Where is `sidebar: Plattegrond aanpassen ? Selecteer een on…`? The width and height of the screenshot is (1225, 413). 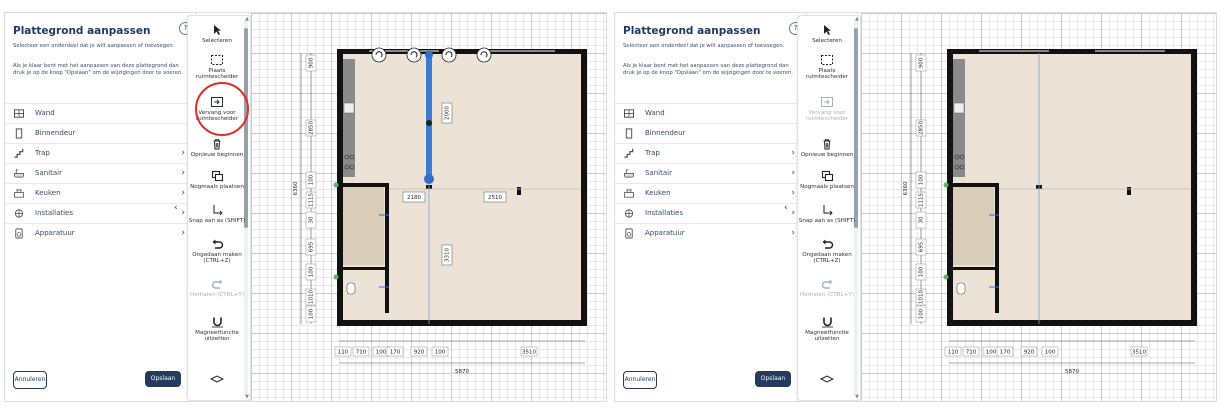 sidebar: Plattegrond aanpassen ? Selecteer een on… is located at coordinates (711, 207).